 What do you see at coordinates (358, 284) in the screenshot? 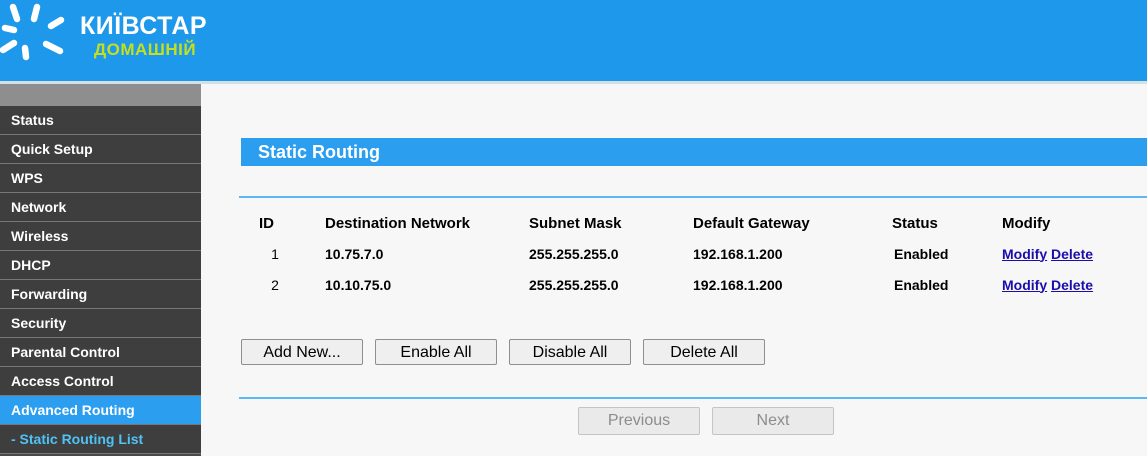
I see `row-destination: 10.10.75.0` at bounding box center [358, 284].